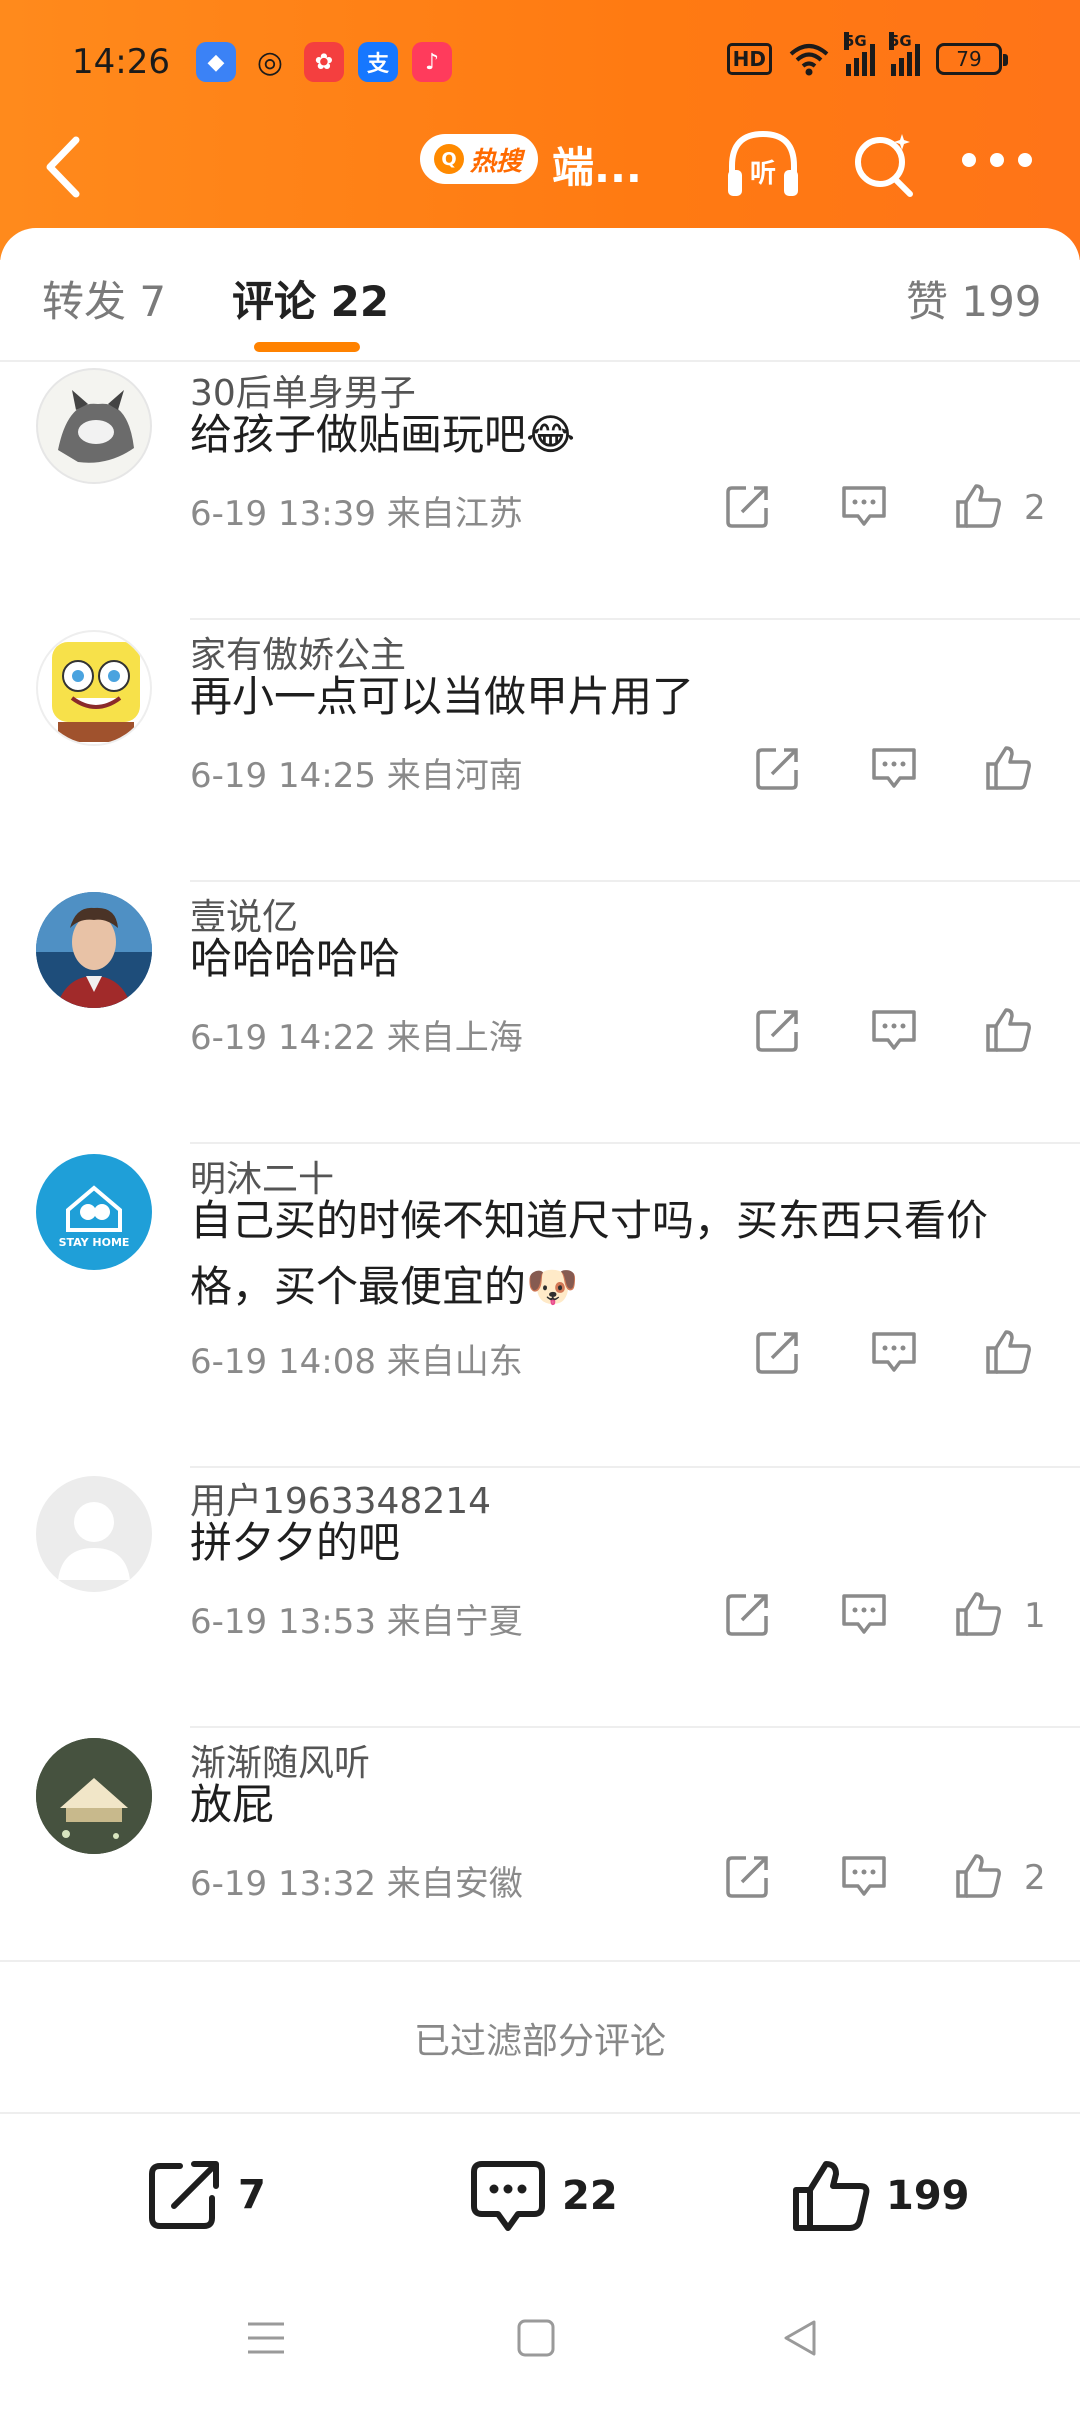  What do you see at coordinates (295, 958) in the screenshot?
I see `comment-text: 哈哈哈哈哈` at bounding box center [295, 958].